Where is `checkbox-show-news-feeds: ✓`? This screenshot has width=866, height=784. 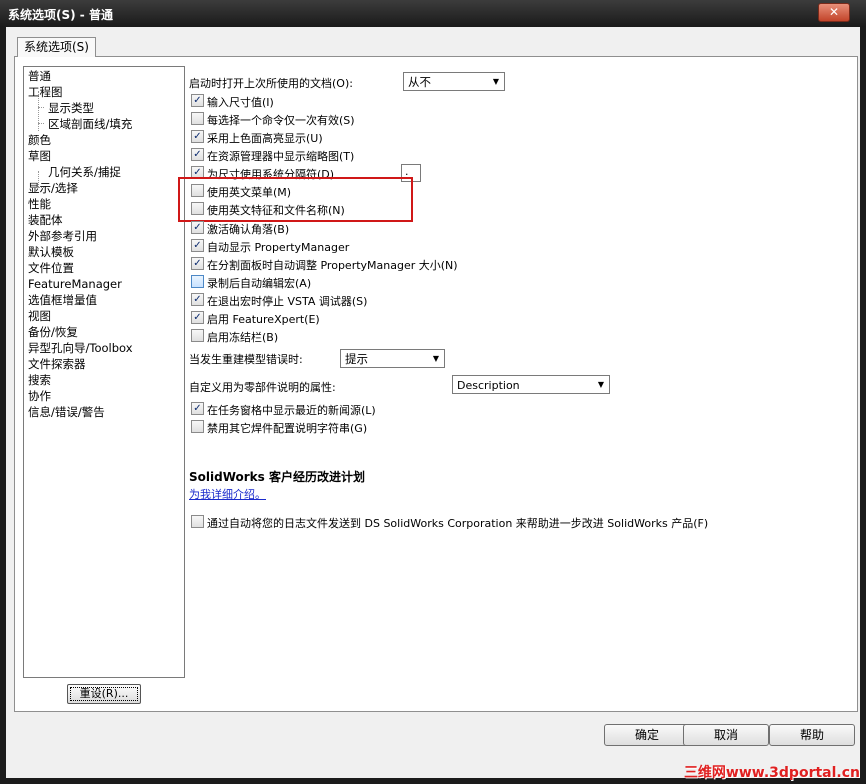 checkbox-show-news-feeds: ✓ is located at coordinates (197, 408).